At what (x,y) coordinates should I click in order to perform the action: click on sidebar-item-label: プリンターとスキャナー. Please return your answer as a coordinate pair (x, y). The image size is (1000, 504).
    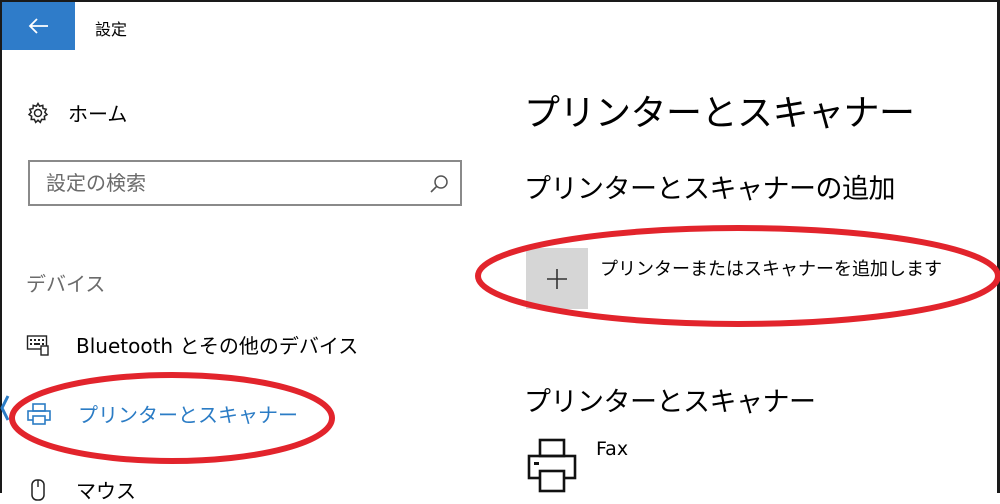
    Looking at the image, I should click on (188, 415).